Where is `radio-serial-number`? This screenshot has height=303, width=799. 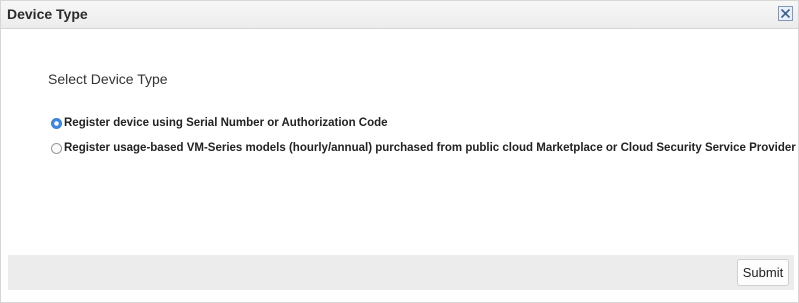 radio-serial-number is located at coordinates (56, 123).